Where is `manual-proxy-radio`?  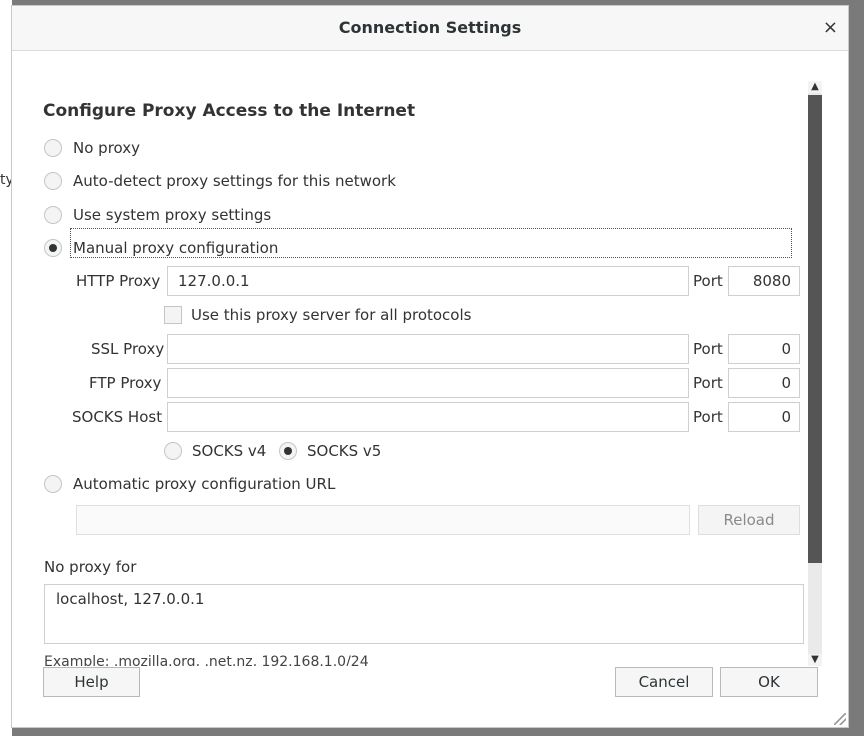 manual-proxy-radio is located at coordinates (53, 248).